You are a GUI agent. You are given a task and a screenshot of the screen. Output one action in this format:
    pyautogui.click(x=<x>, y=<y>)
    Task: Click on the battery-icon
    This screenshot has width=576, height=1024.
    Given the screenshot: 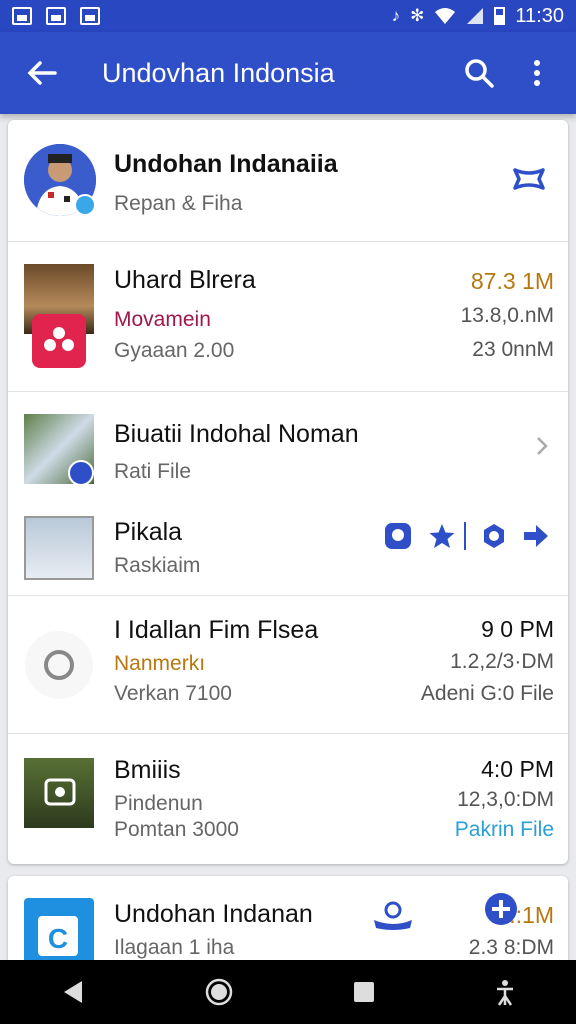 What is the action you would take?
    pyautogui.click(x=500, y=16)
    